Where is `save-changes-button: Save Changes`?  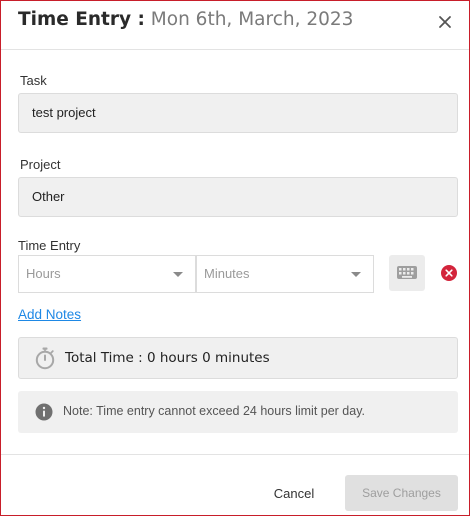 save-changes-button: Save Changes is located at coordinates (401, 493).